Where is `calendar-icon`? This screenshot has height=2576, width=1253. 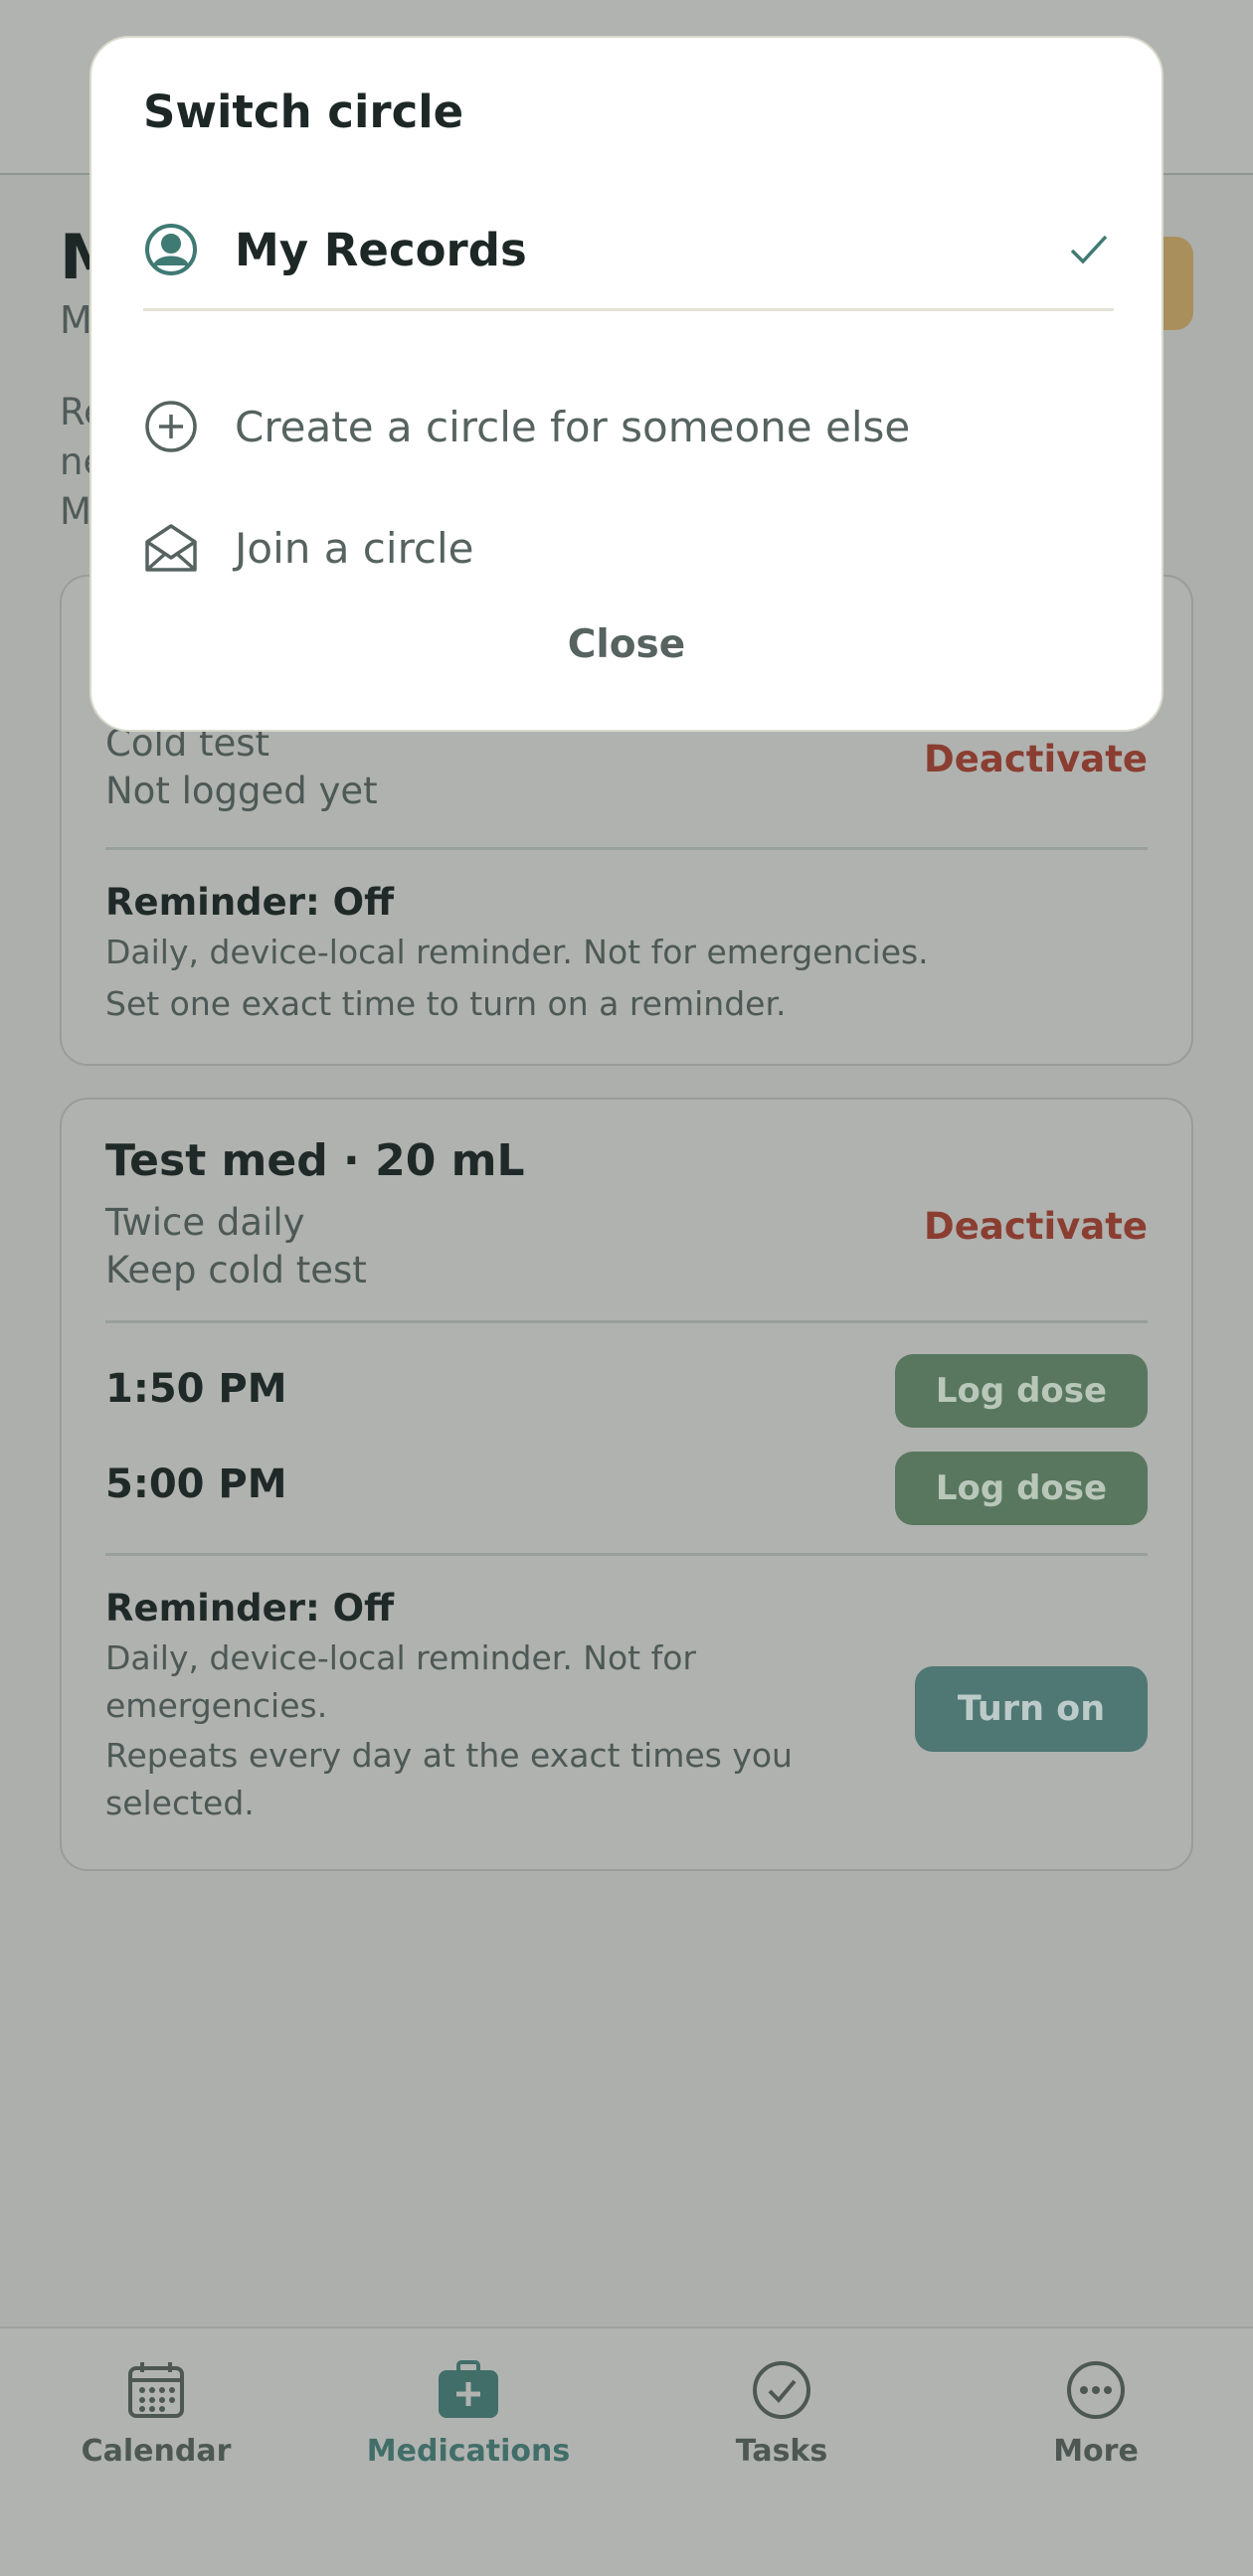
calendar-icon is located at coordinates (156, 2390).